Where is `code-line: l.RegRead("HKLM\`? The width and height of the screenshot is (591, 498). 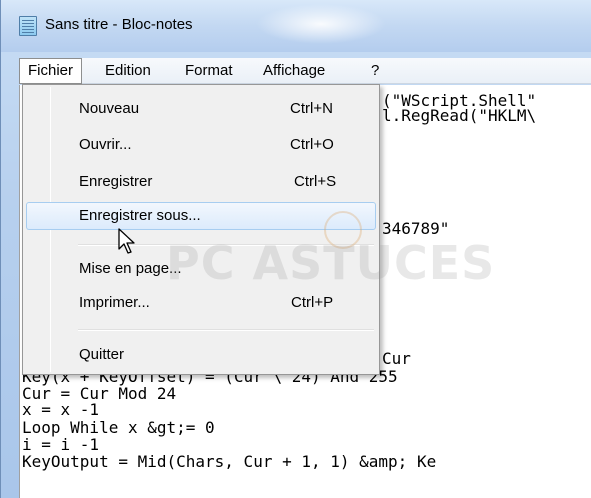
code-line: l.RegRead("HKLM\ is located at coordinates (459, 115).